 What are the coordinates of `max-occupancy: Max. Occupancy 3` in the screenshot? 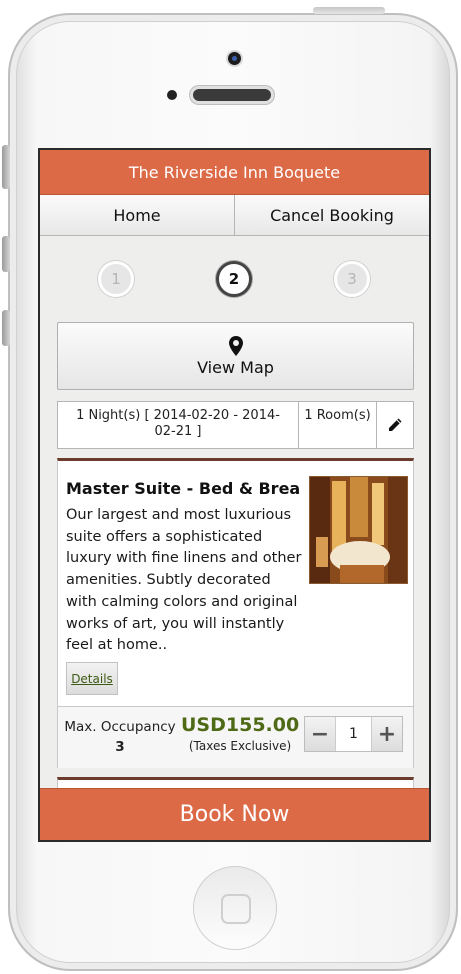 It's located at (120, 737).